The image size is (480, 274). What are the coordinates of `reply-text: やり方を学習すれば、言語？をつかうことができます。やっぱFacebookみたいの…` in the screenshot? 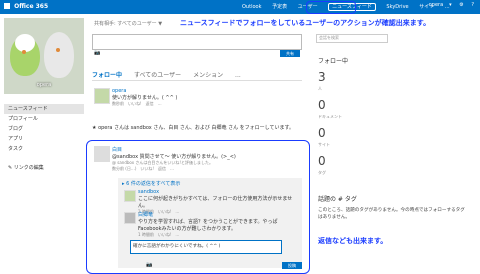 It's located at (208, 225).